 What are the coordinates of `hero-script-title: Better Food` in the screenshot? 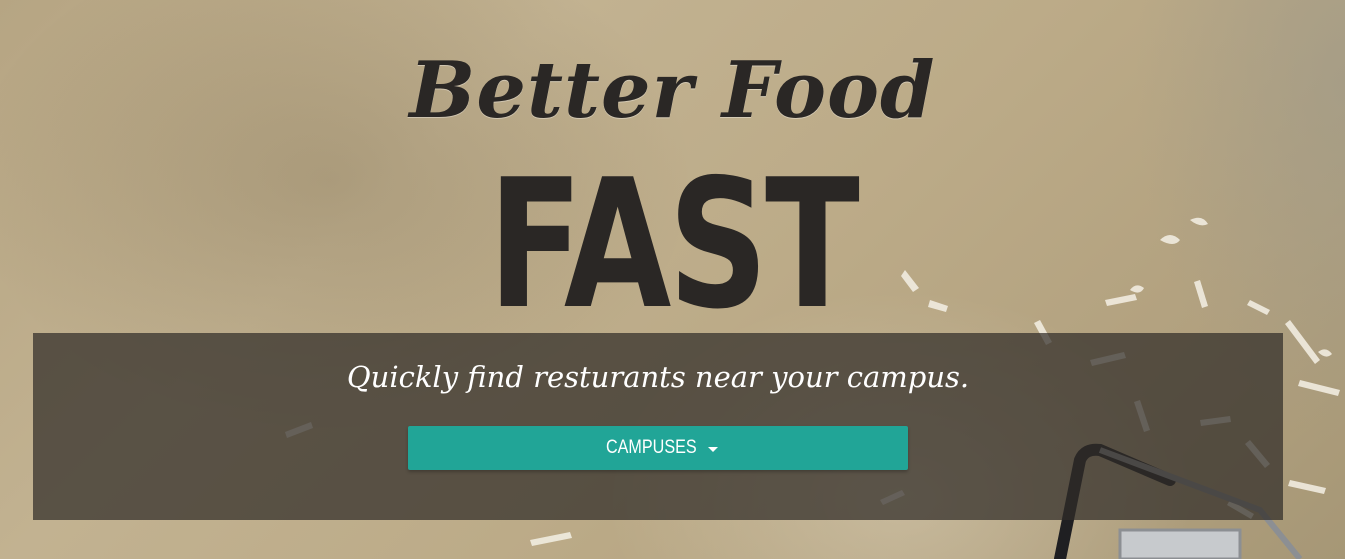 It's located at (672, 90).